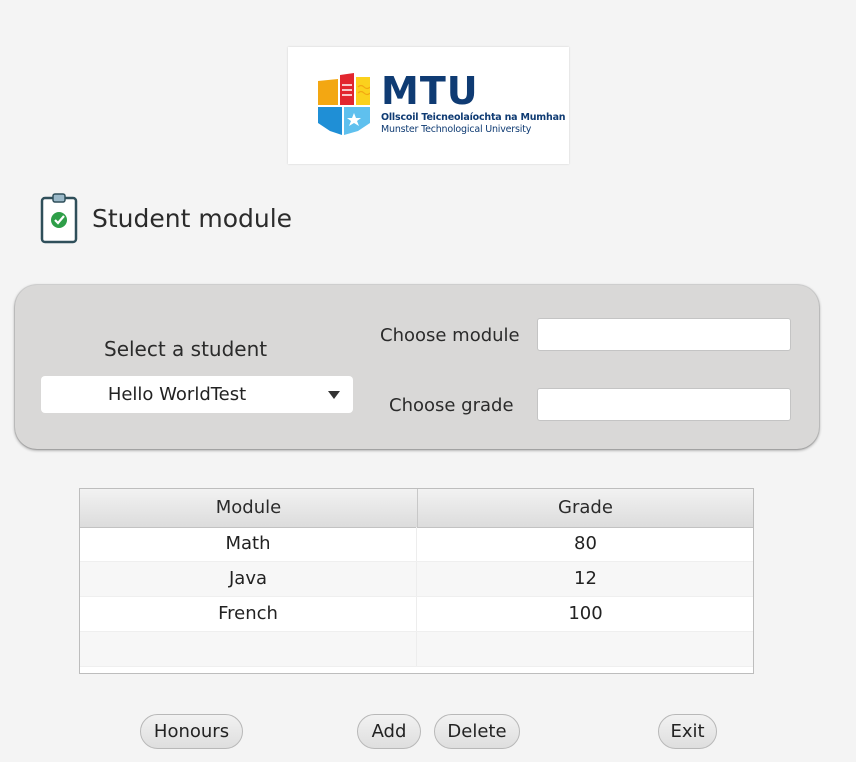 The width and height of the screenshot is (856, 762). Describe the element at coordinates (450, 335) in the screenshot. I see `choose-module-label: Choose module` at that location.